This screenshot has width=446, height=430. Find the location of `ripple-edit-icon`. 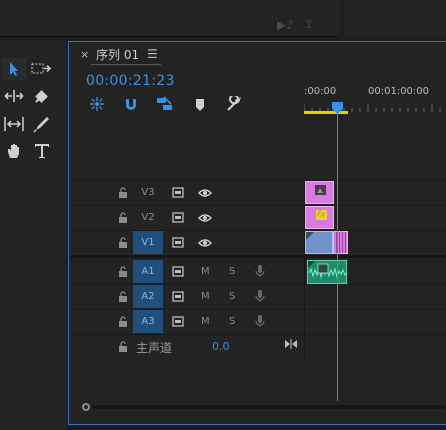

ripple-edit-icon is located at coordinates (14, 96).